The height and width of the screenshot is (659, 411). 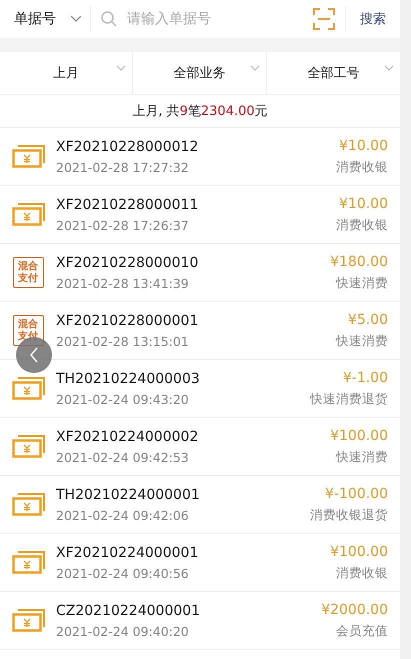 I want to click on order-number: XF20210228000001, so click(x=128, y=320).